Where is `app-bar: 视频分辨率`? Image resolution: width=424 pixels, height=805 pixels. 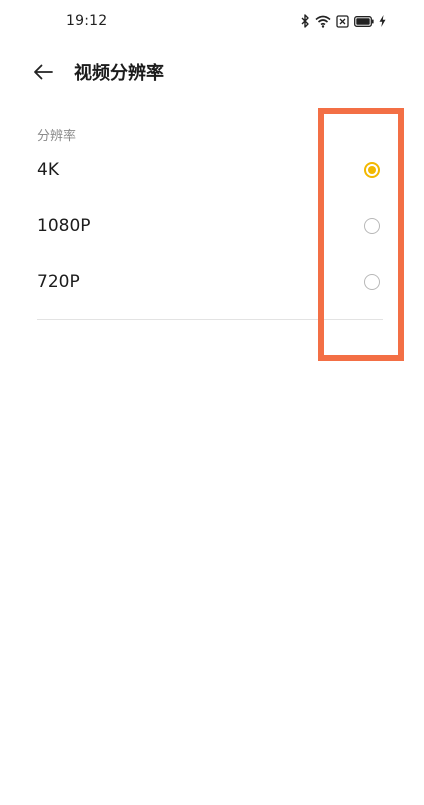
app-bar: 视频分辨率 is located at coordinates (212, 74).